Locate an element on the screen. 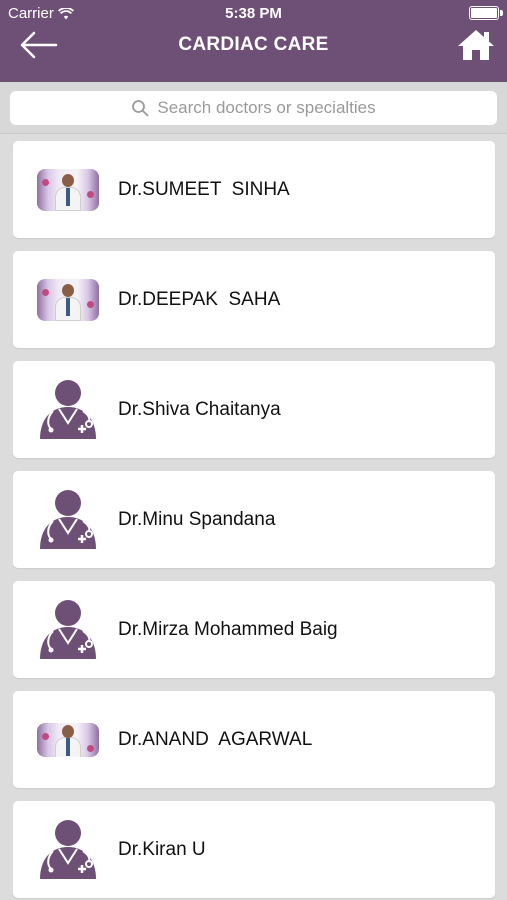 This screenshot has width=507, height=900. status-bar: Carrier 5:38 PM is located at coordinates (253, 14).